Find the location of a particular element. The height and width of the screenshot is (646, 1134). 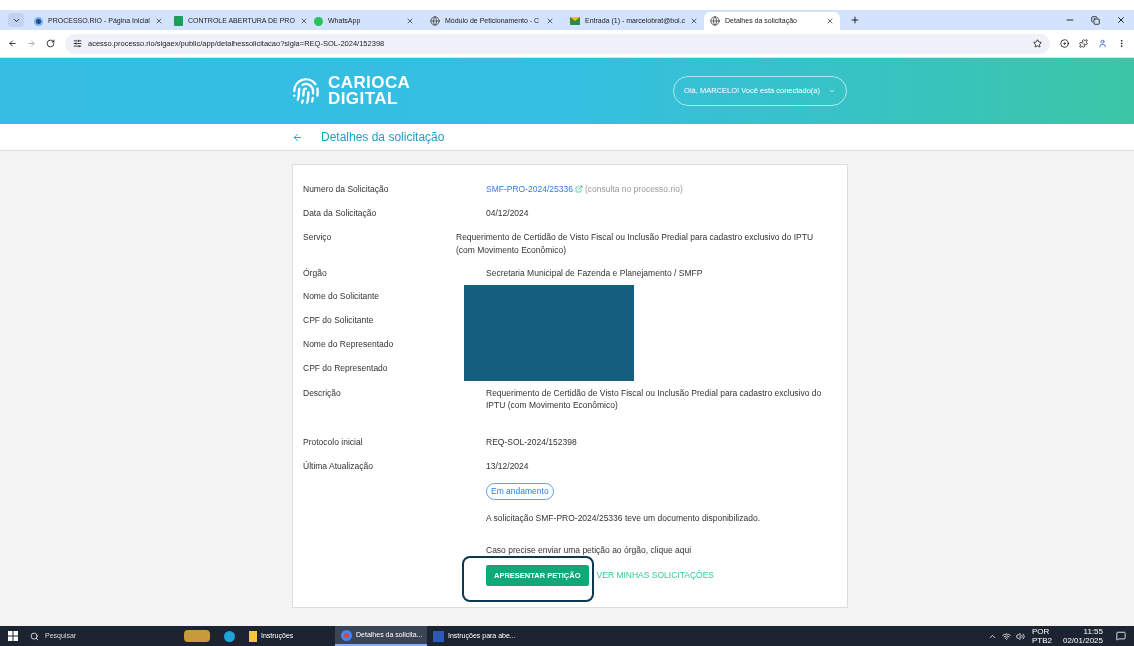

language-indicator: POR is located at coordinates (1041, 631).